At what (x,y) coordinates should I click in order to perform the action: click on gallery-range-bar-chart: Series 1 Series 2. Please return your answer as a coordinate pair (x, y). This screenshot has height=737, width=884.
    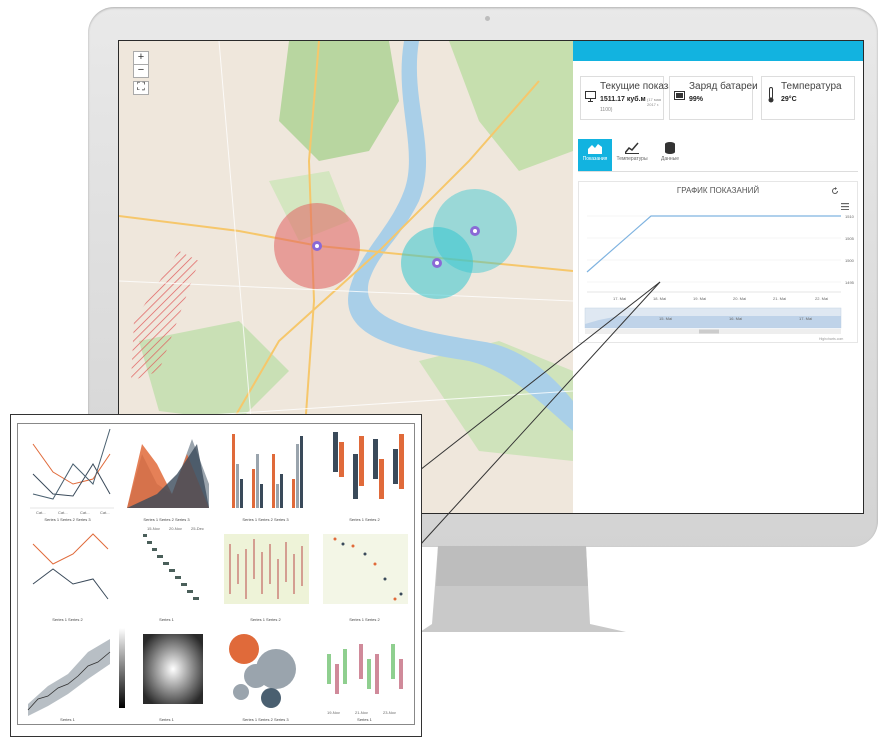
    Looking at the image, I should click on (364, 474).